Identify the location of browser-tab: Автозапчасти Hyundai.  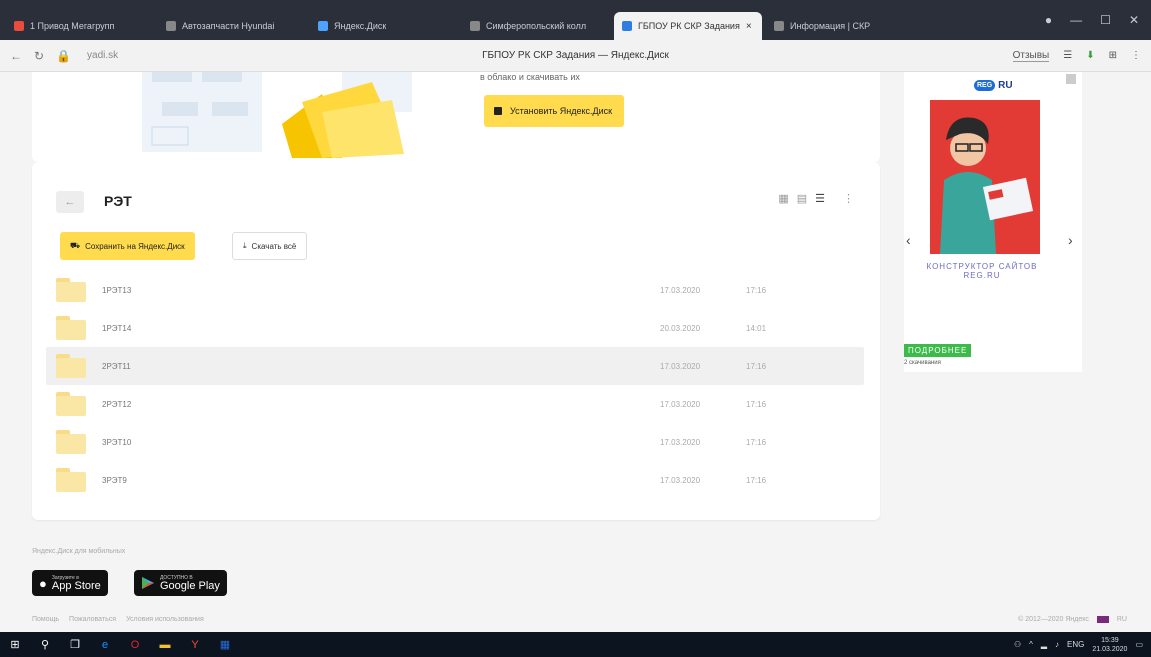
(232, 26).